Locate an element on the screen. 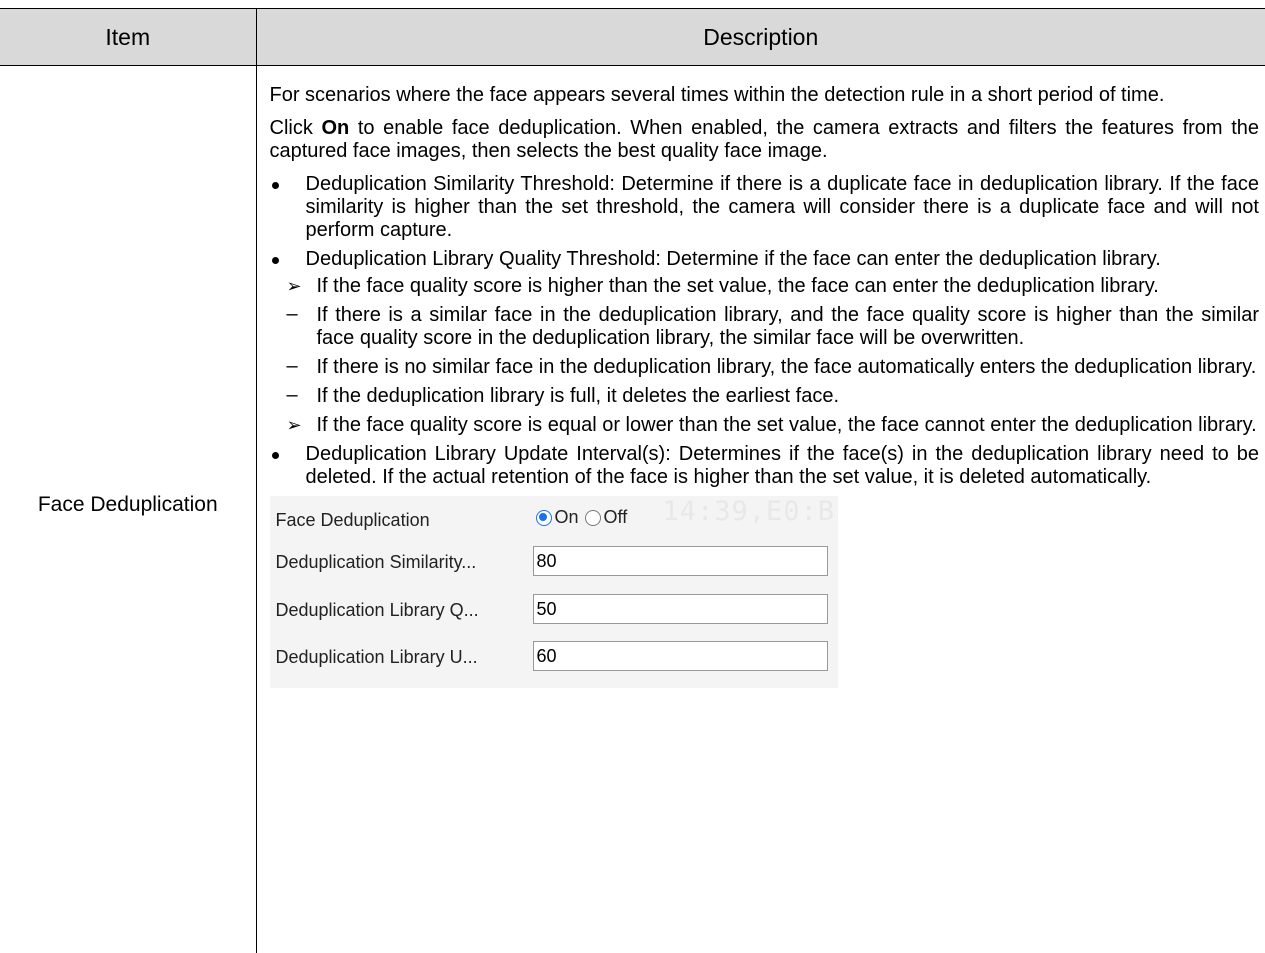 This screenshot has height=953, width=1265. on-radio-label: On is located at coordinates (567, 517).